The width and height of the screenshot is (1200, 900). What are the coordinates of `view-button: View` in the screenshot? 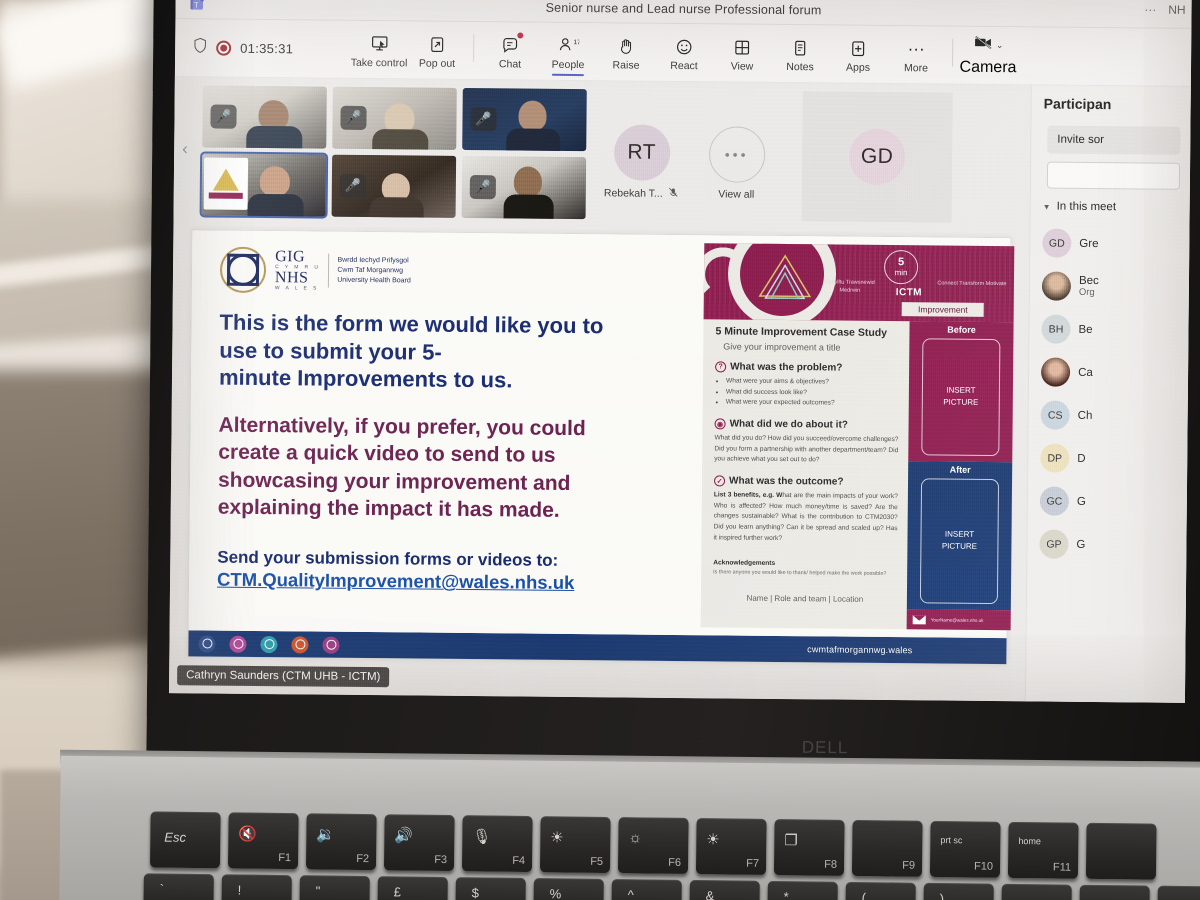 It's located at (742, 54).